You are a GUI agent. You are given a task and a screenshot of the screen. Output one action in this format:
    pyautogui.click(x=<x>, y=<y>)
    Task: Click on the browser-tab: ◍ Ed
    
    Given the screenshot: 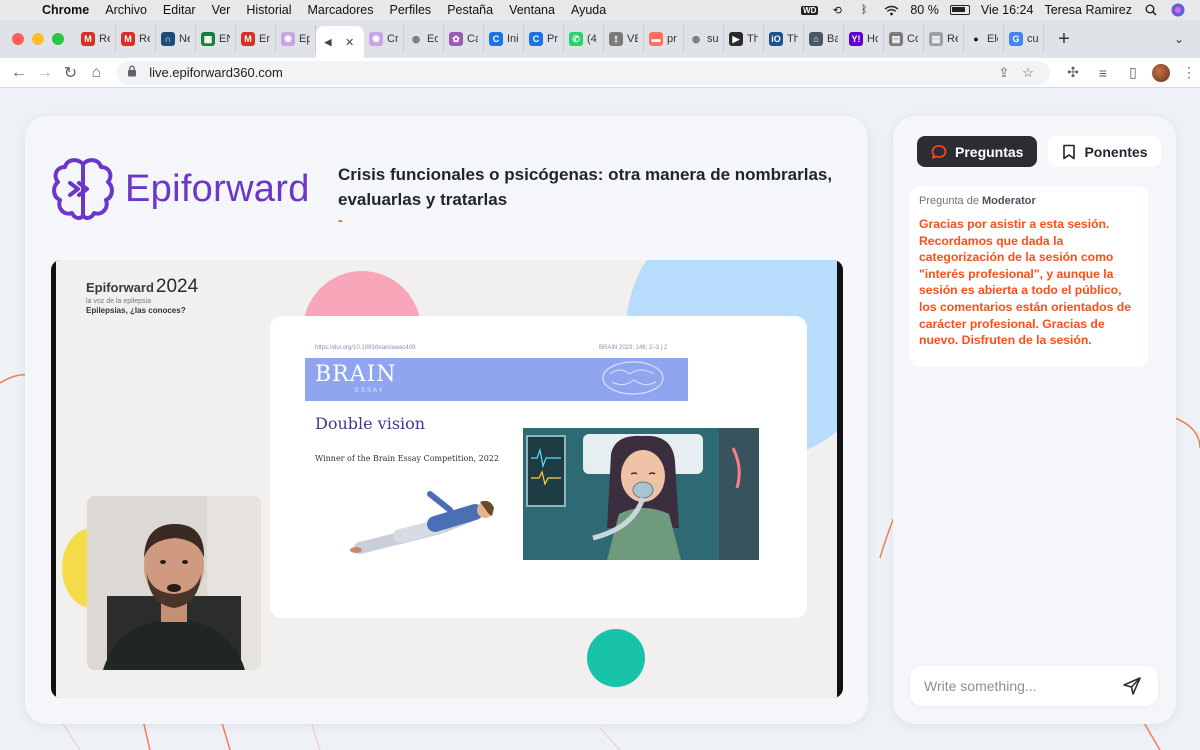 What is the action you would take?
    pyautogui.click(x=424, y=39)
    